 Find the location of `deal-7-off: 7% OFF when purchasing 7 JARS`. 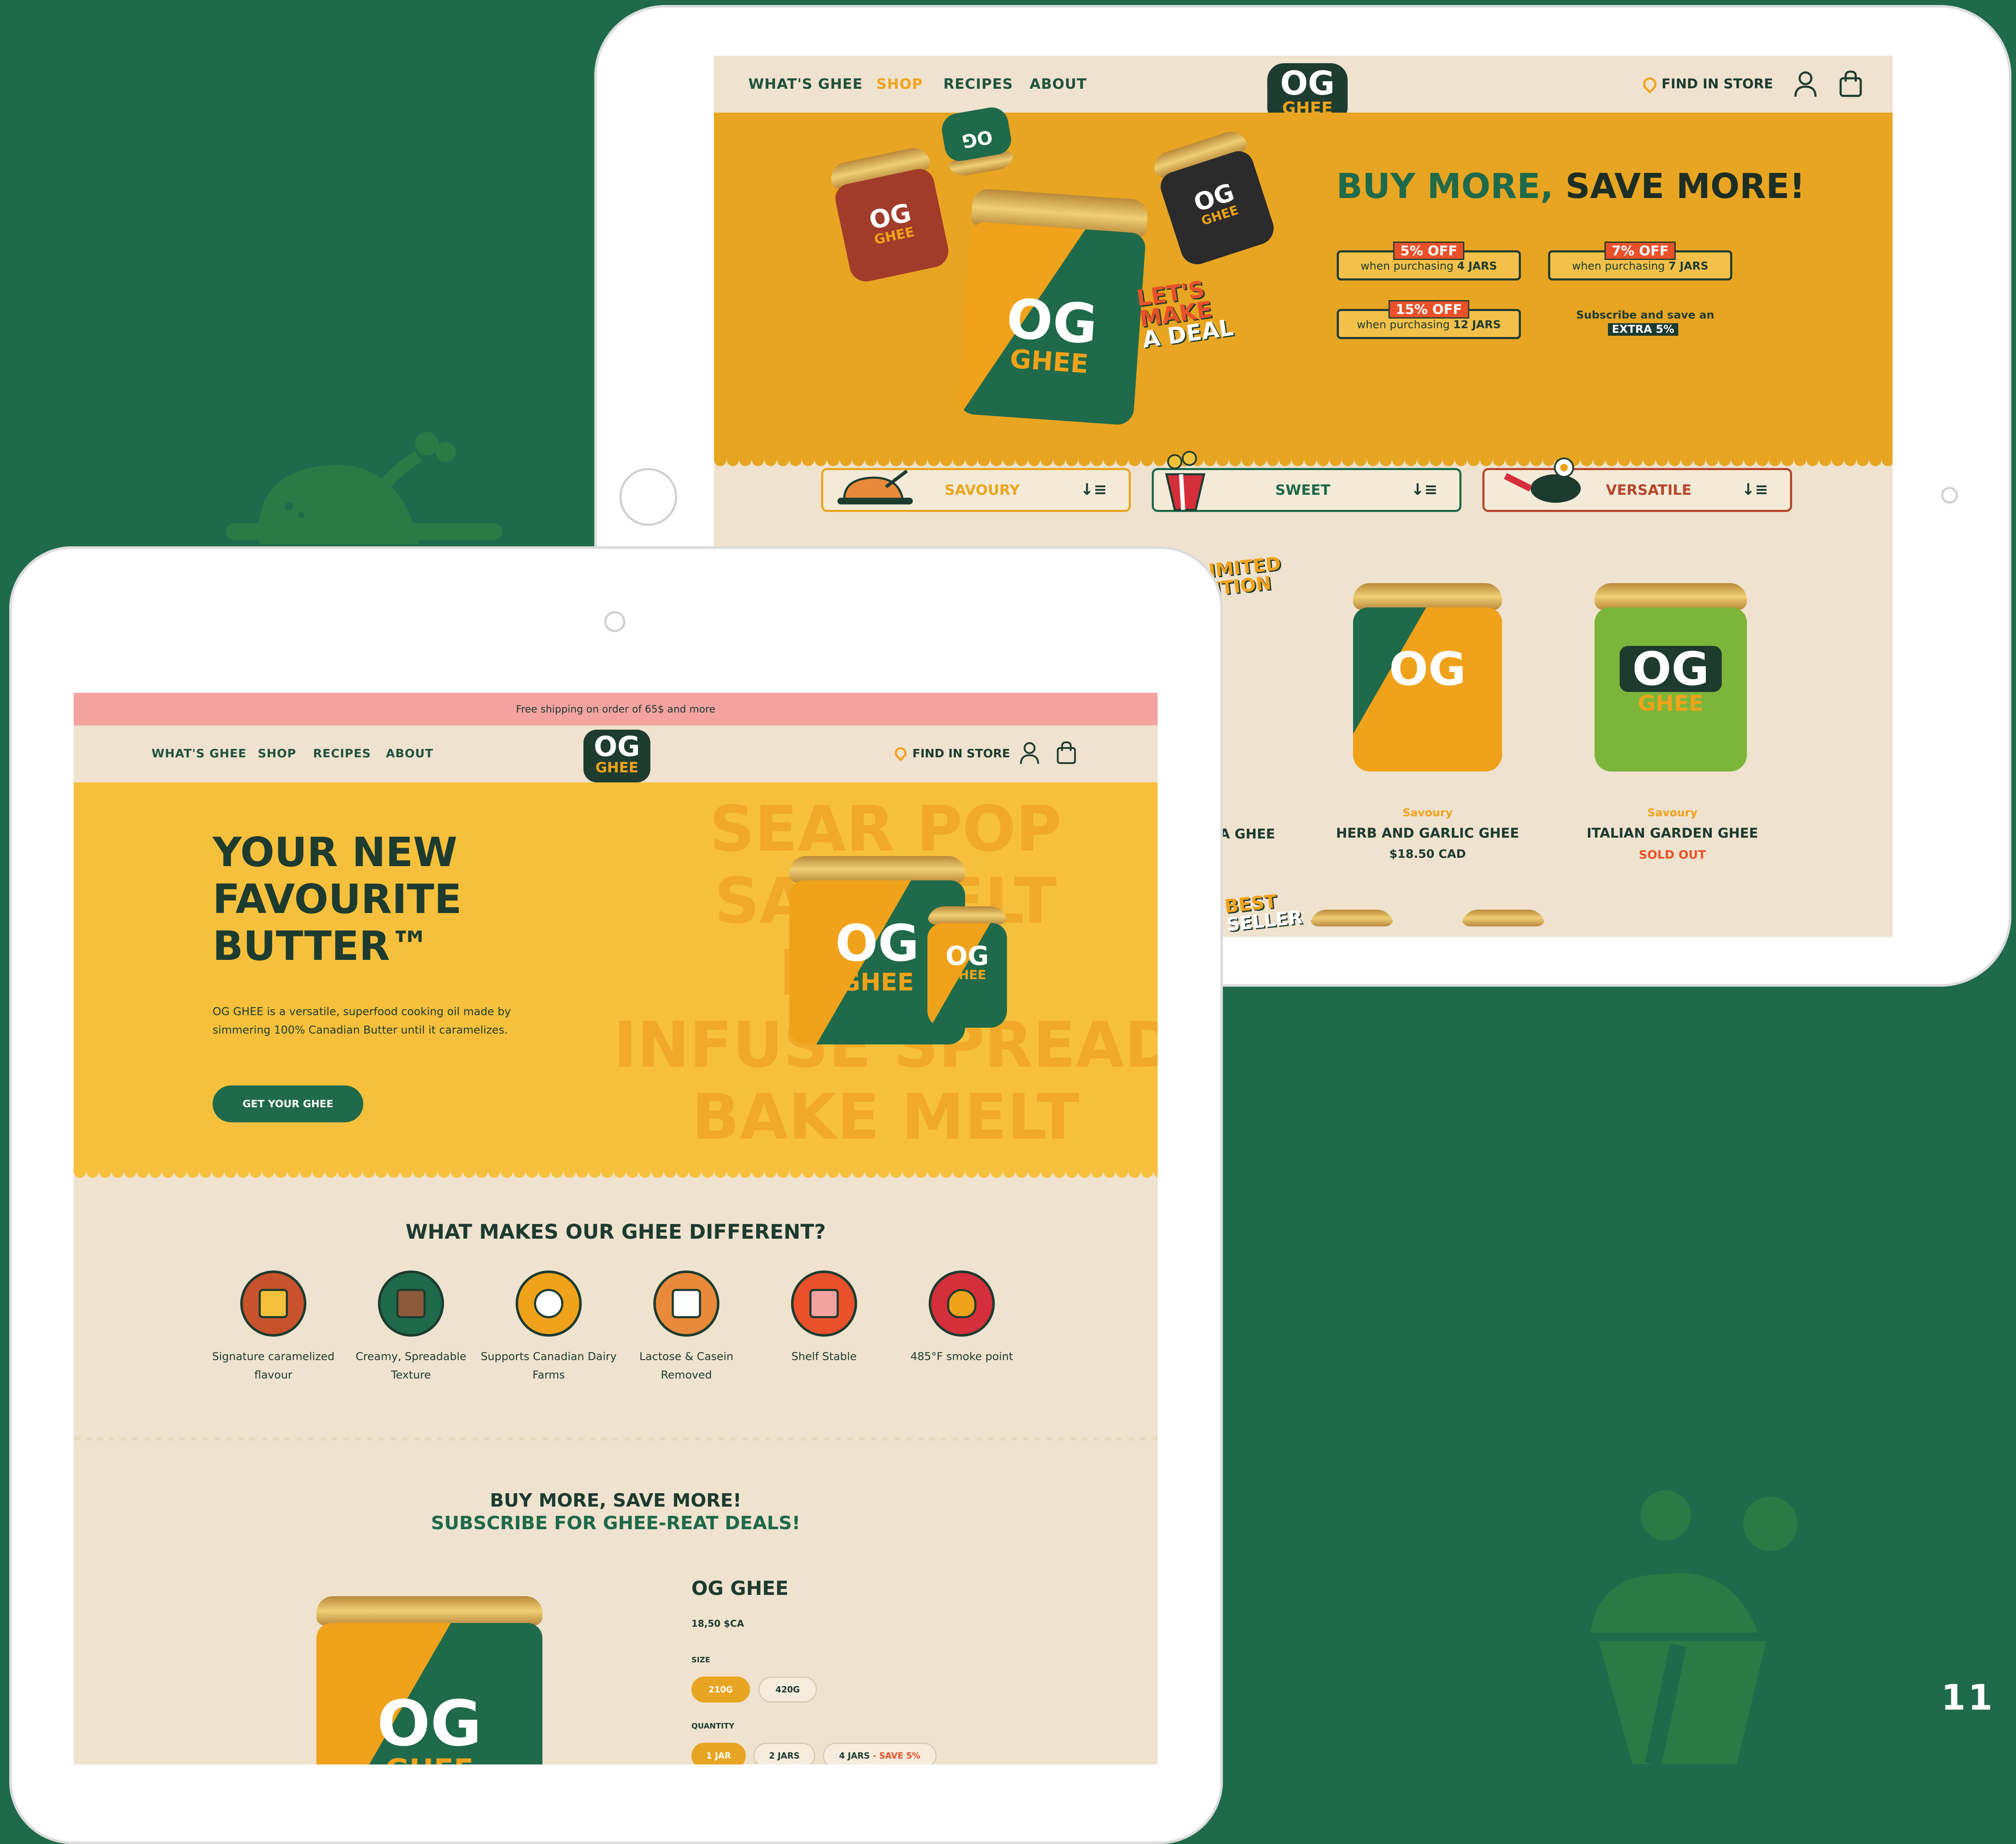

deal-7-off: 7% OFF when purchasing 7 JARS is located at coordinates (1640, 261).